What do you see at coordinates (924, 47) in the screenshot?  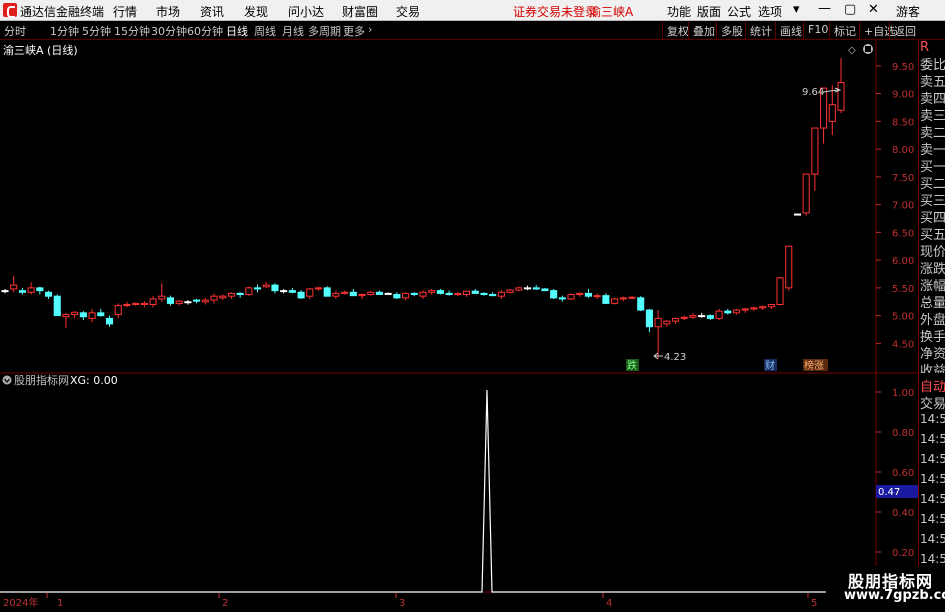 I see `quote-r-icon: R` at bounding box center [924, 47].